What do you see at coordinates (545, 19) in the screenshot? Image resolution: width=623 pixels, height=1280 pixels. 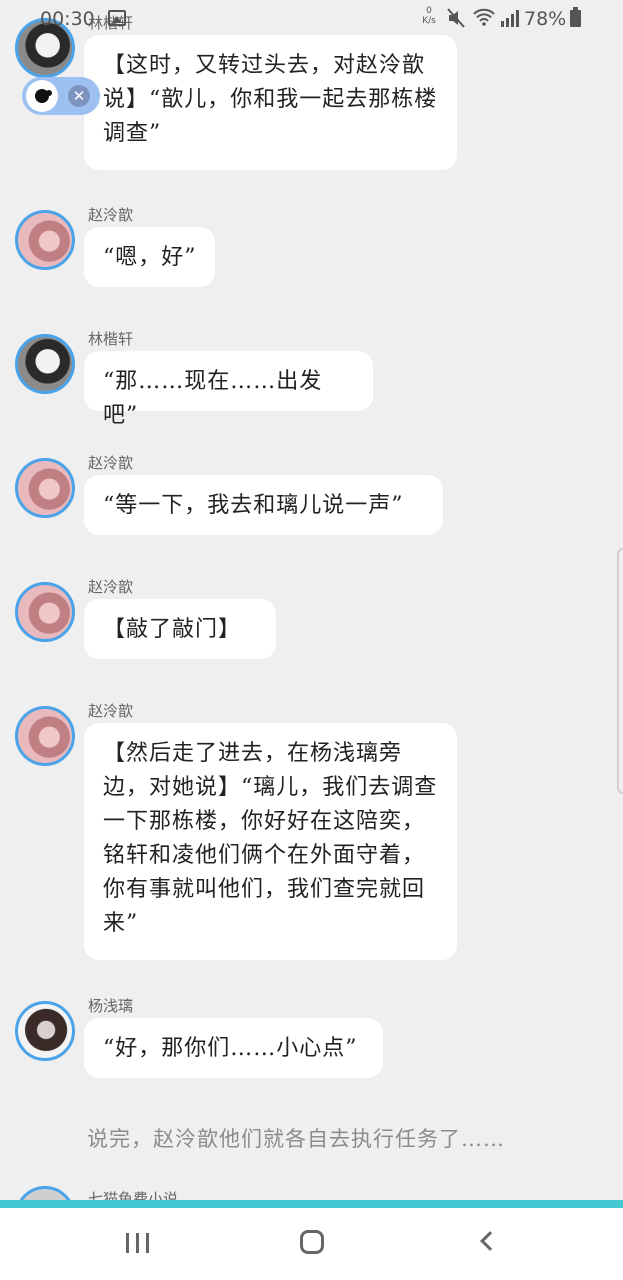 I see `battery-percent: 78%` at bounding box center [545, 19].